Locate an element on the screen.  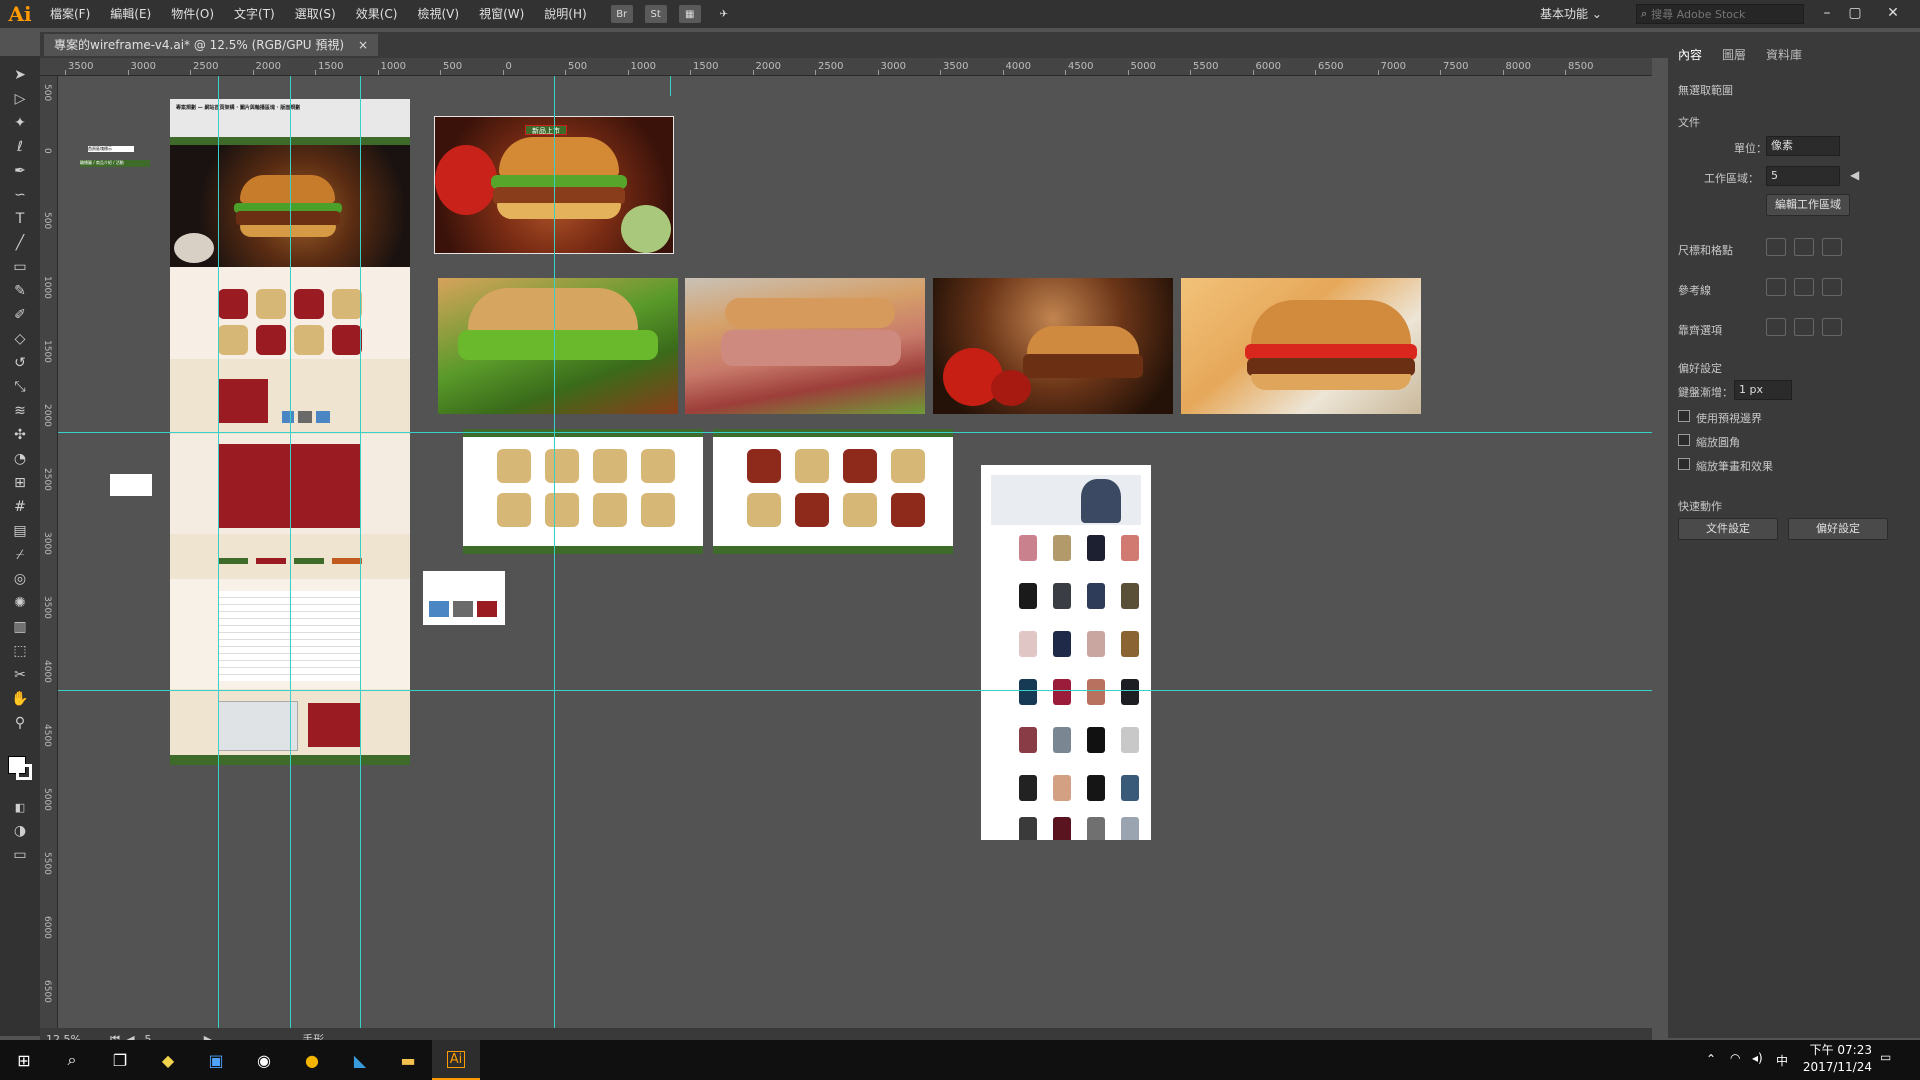
windows-start-icon: ⊞ is located at coordinates (24, 1060).